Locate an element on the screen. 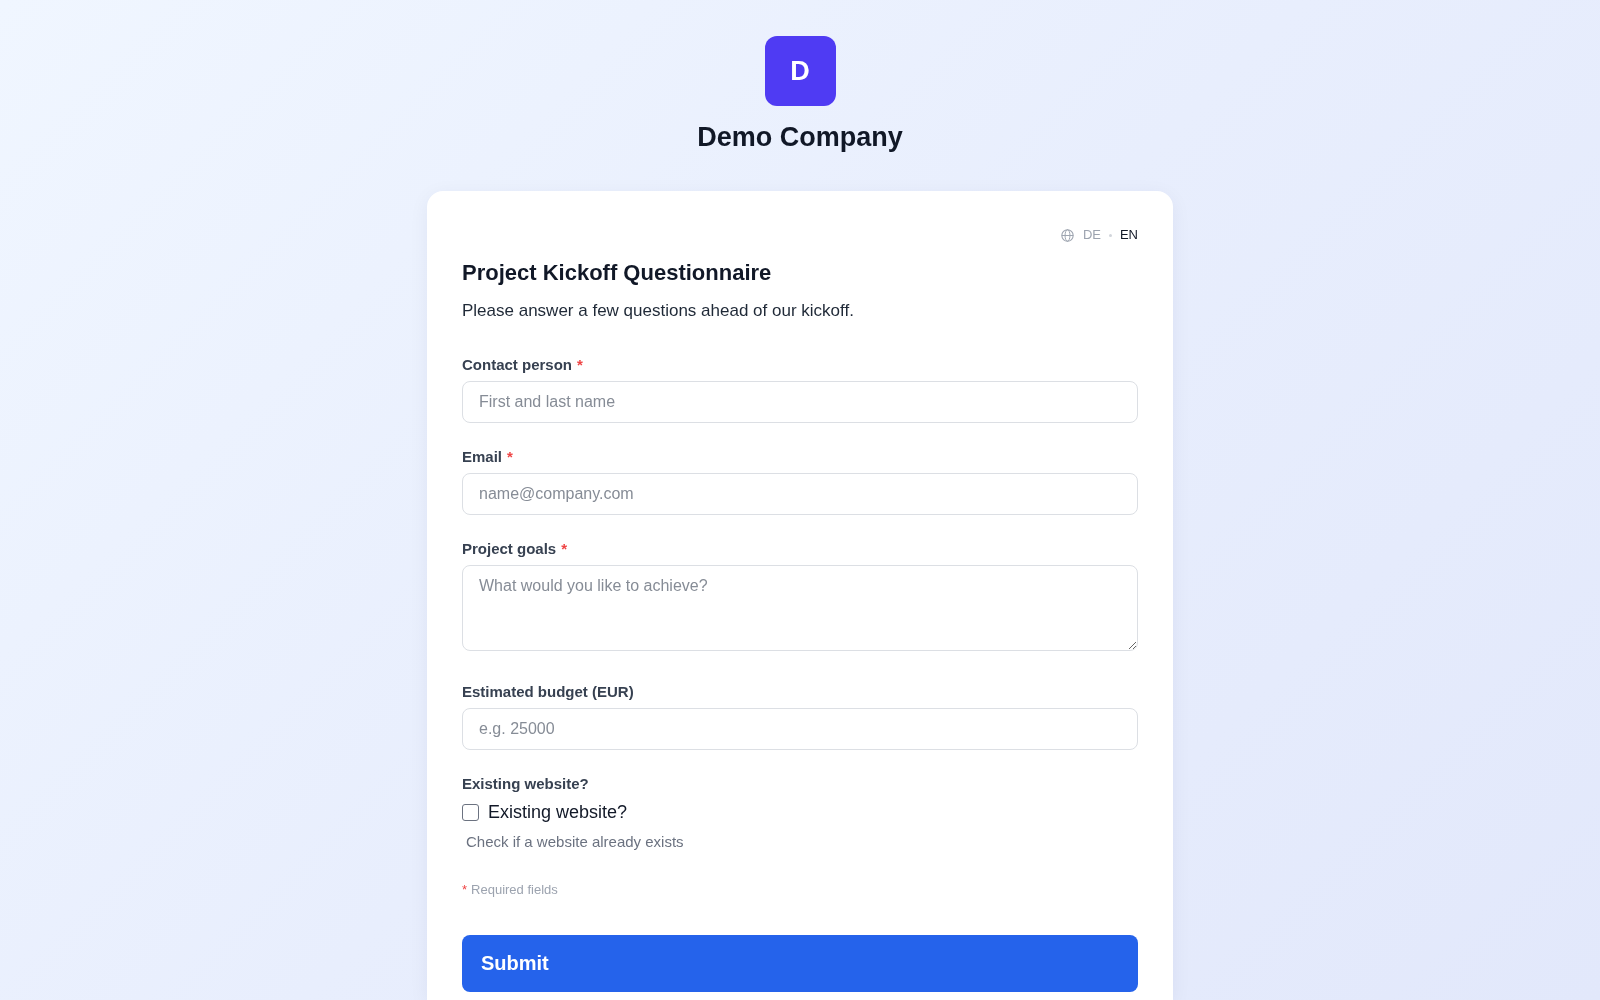 The height and width of the screenshot is (1000, 1600). language-option: EN is located at coordinates (1128, 235).